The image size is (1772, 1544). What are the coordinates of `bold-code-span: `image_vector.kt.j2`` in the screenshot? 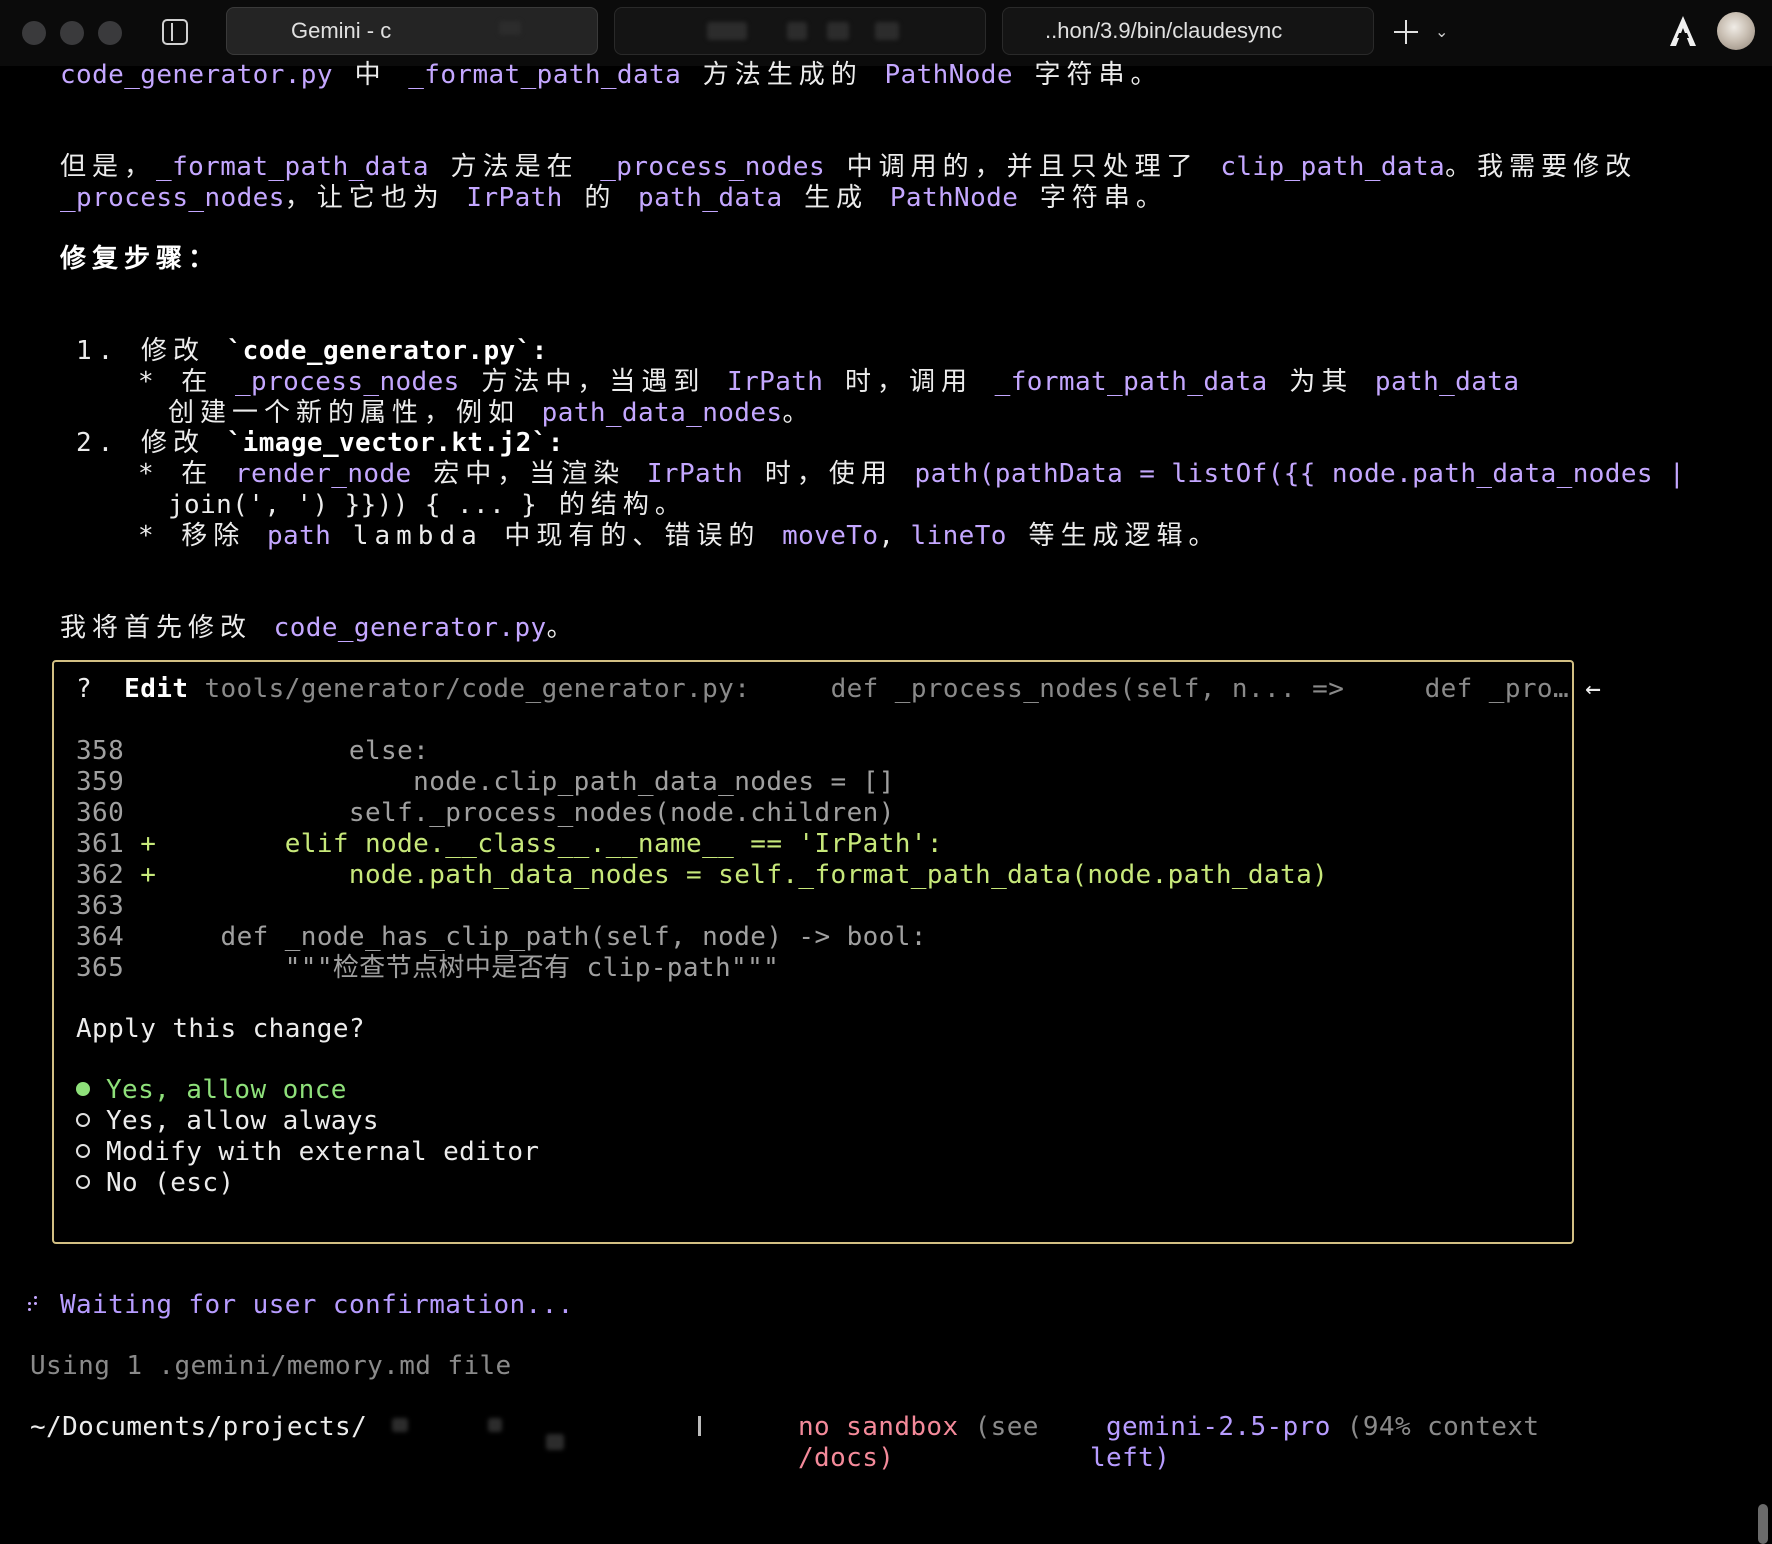 It's located at (387, 443).